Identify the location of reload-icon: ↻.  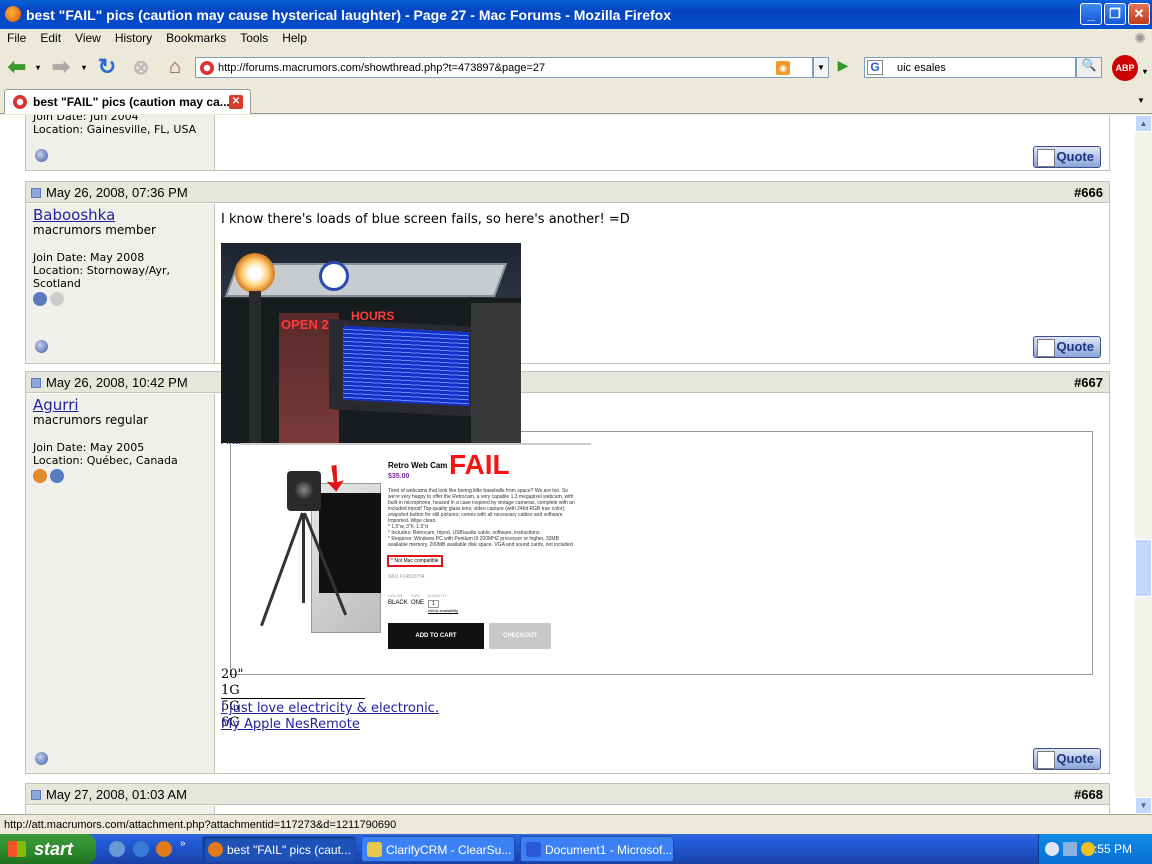
(107, 67).